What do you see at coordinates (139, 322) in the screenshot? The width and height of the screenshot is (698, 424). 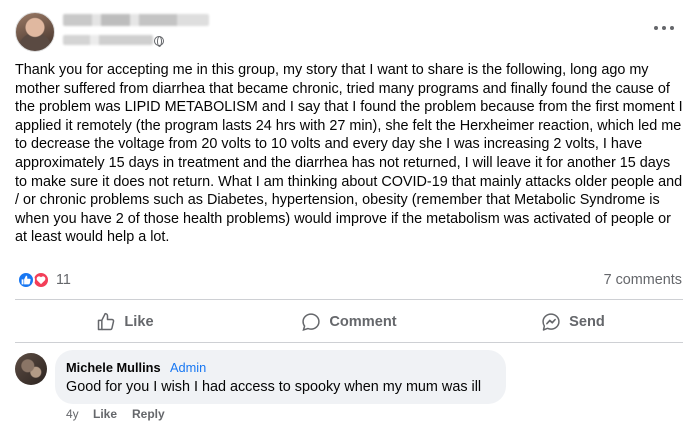 I see `like-button-label: Like` at bounding box center [139, 322].